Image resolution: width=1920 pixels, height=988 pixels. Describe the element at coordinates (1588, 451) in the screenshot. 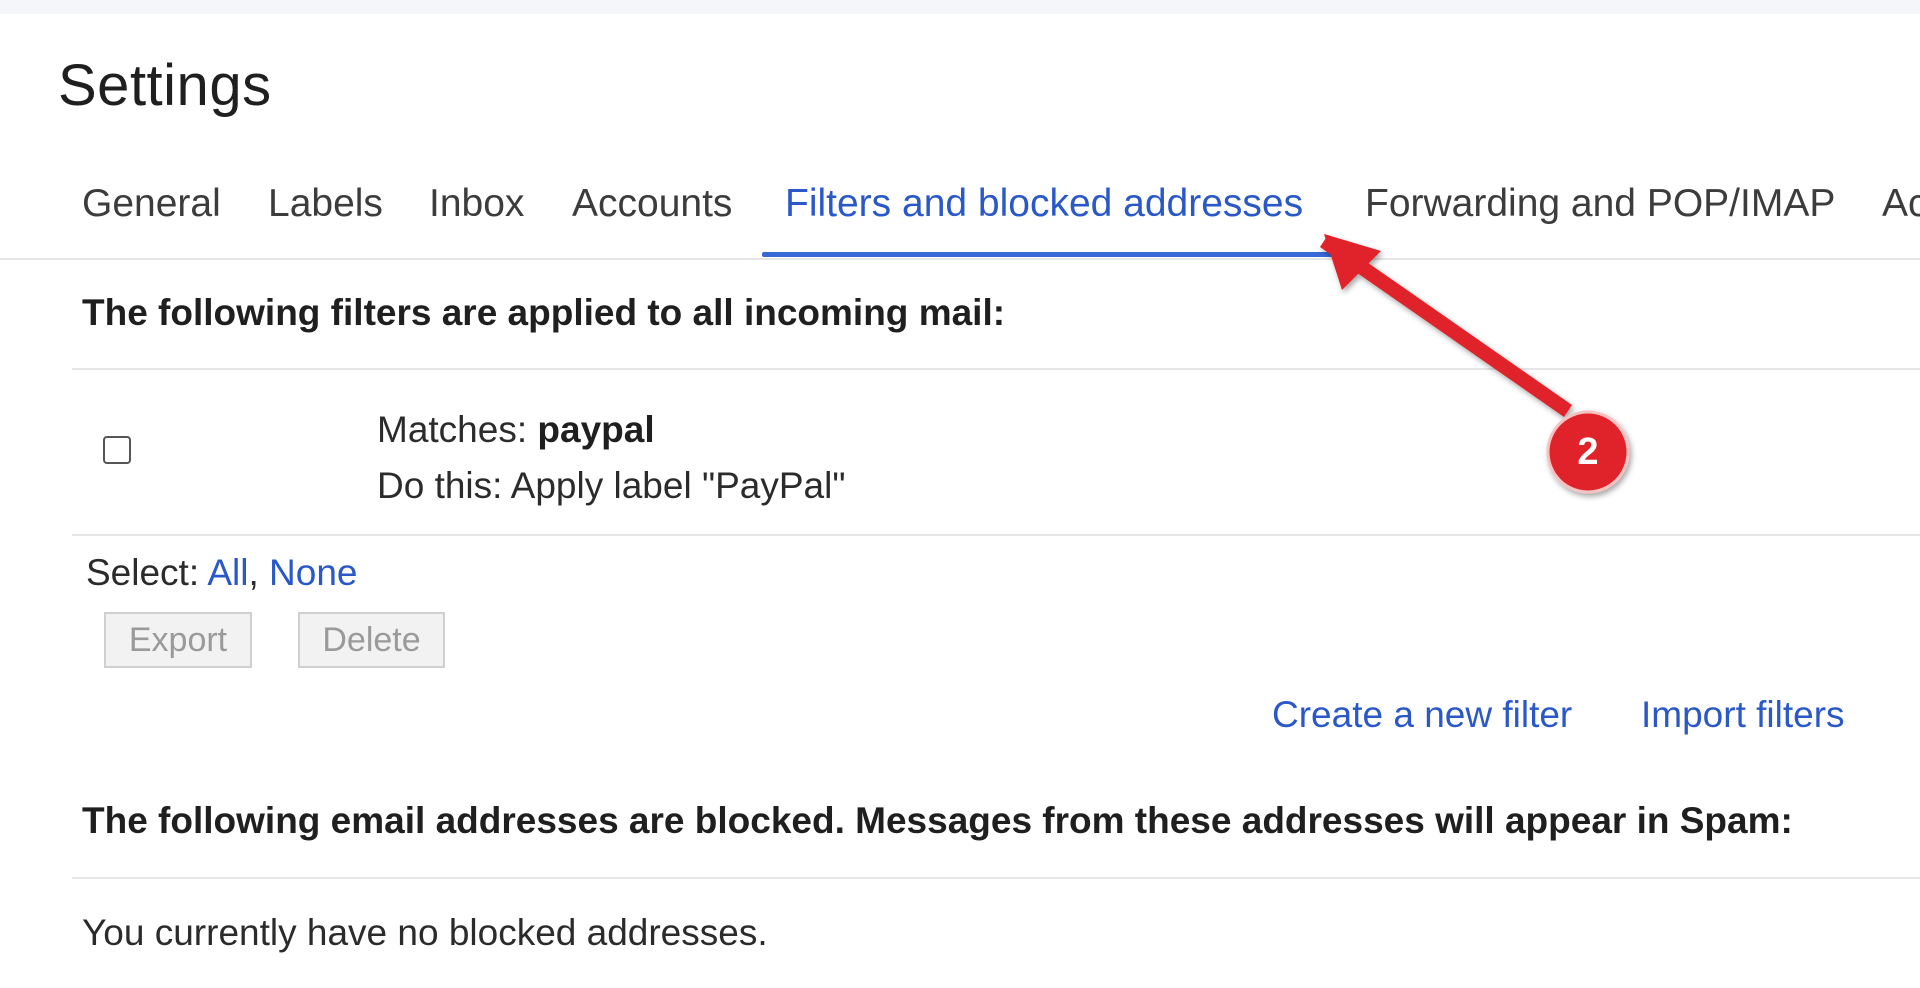

I see `annotation-badge-number: 2` at that location.